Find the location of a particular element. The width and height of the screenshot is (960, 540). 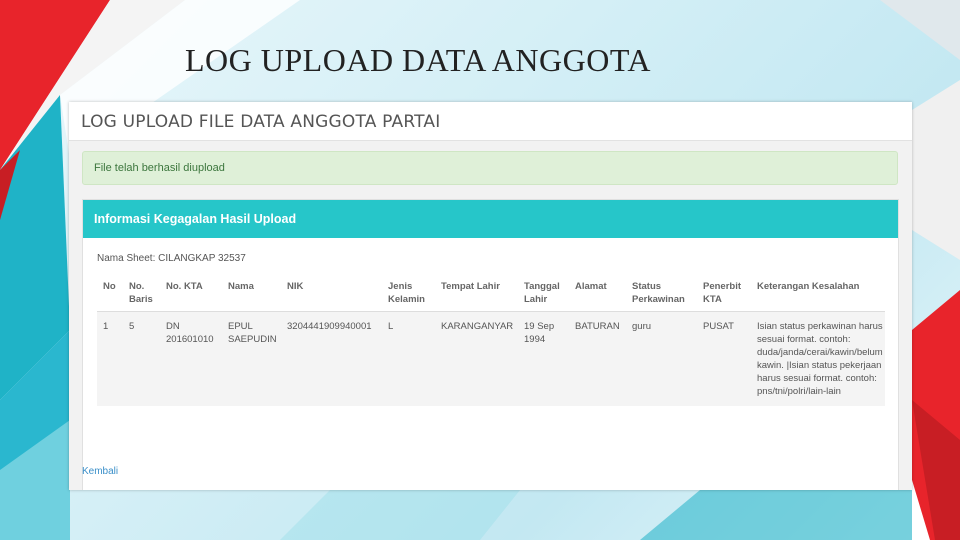

panel-header: Informasi Kegagalan Hasil Upload is located at coordinates (490, 219).